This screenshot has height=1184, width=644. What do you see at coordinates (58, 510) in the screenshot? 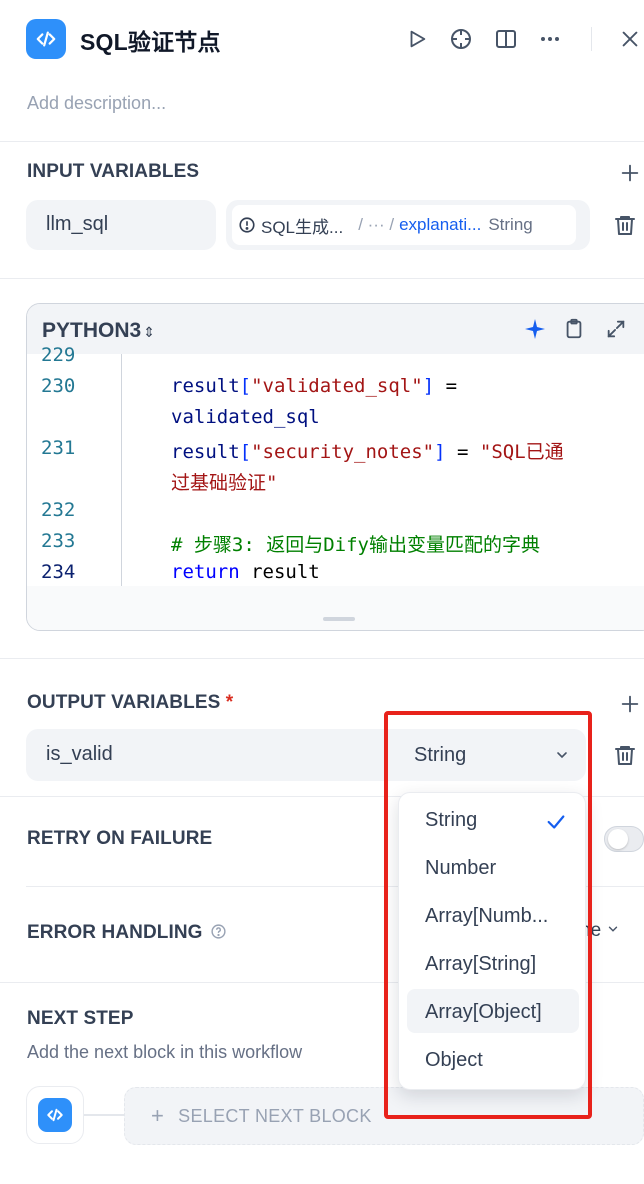
I see `line-number: 232` at bounding box center [58, 510].